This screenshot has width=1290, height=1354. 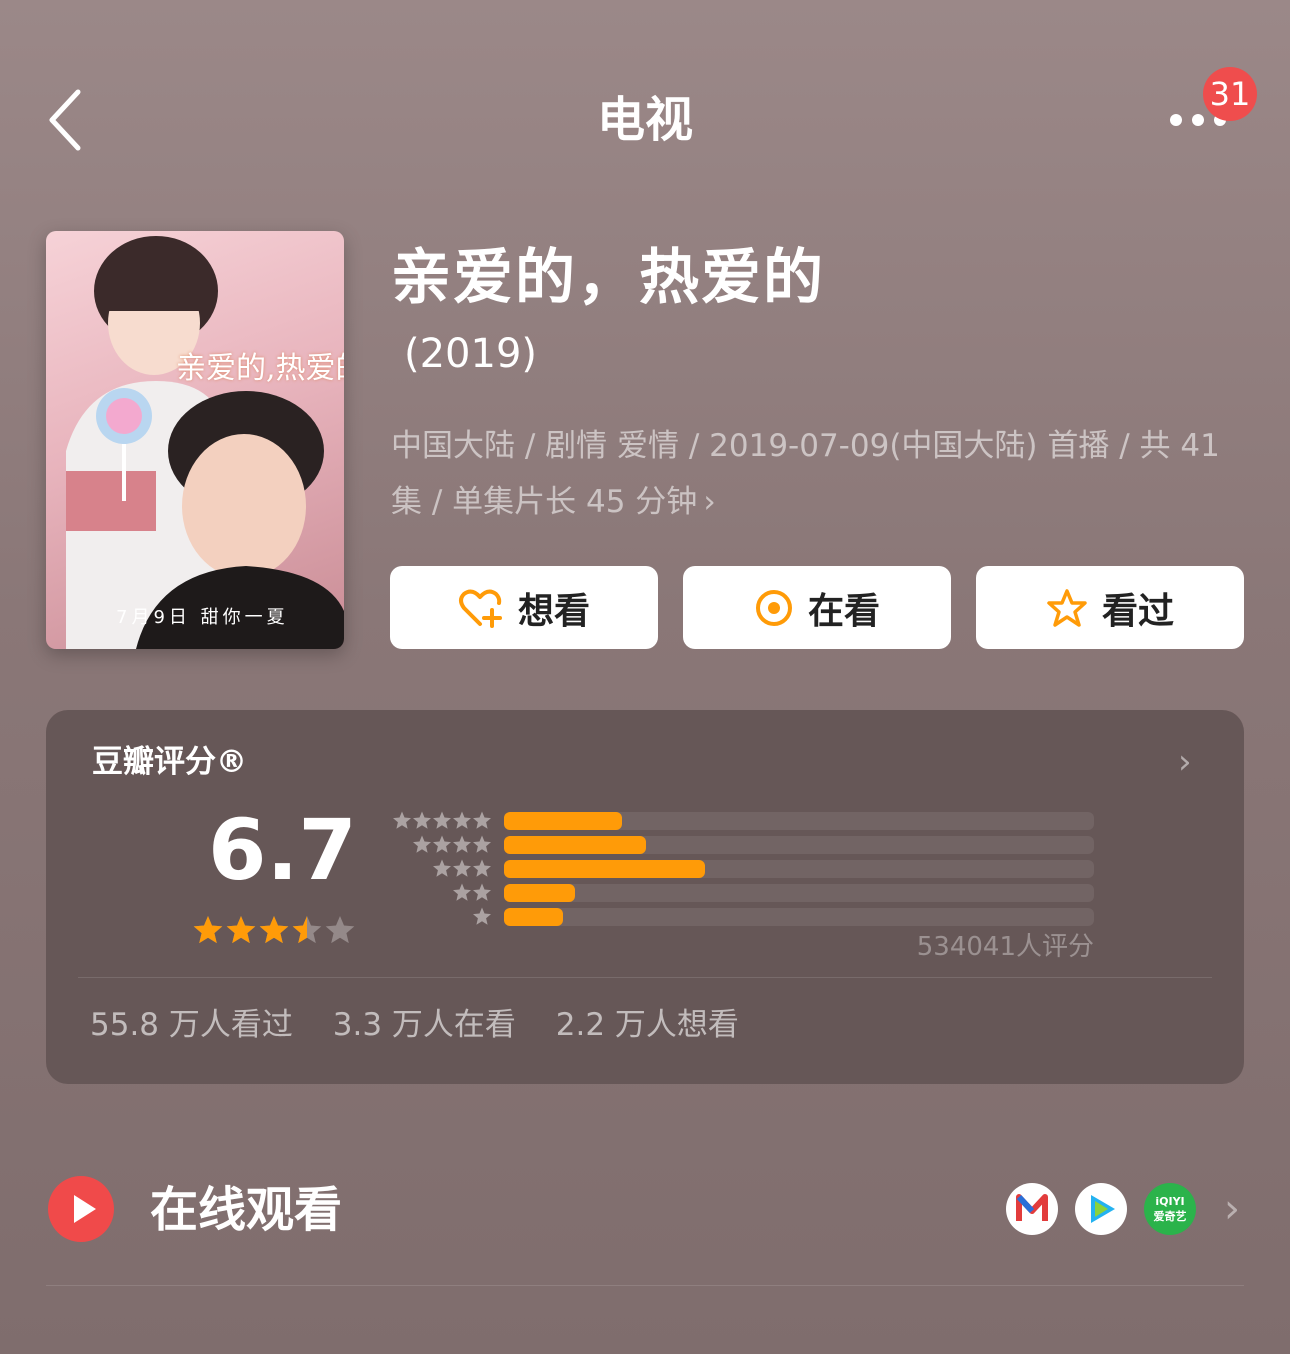 I want to click on want-to-watch-label: 想看, so click(x=553, y=611).